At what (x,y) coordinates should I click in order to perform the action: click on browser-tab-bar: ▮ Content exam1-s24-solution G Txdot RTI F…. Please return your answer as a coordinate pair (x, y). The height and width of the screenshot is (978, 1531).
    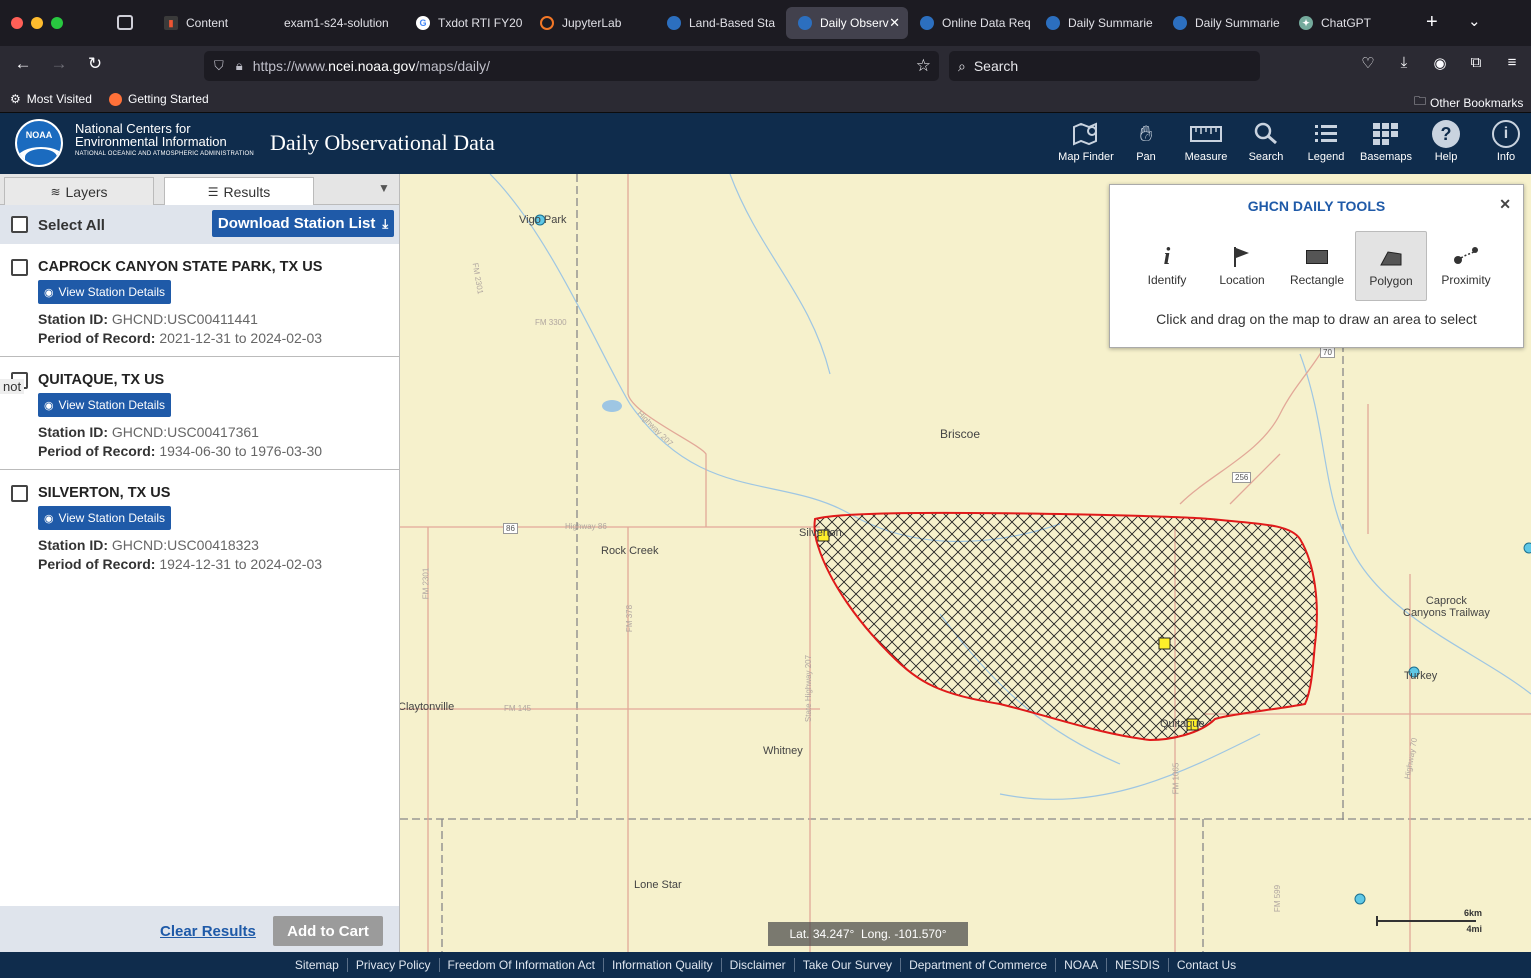
    Looking at the image, I should click on (765, 23).